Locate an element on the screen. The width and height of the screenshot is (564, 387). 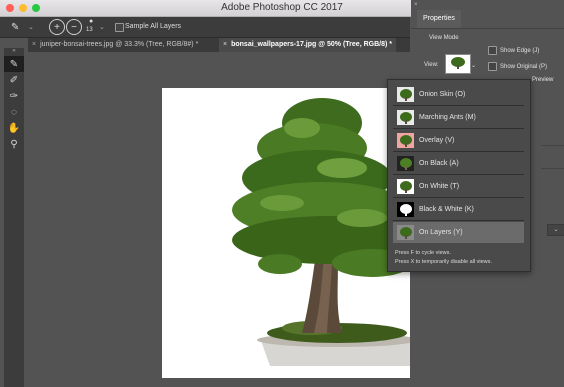
overlay-thumb-icon is located at coordinates (405, 140).